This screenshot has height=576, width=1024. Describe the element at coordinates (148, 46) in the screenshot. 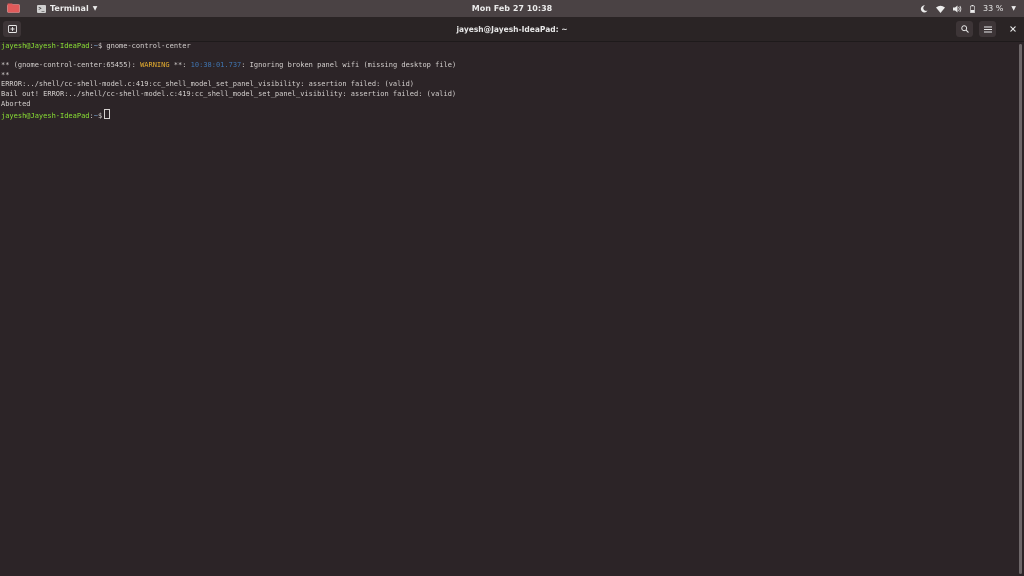

I see `command-text: gnome-control-center` at that location.